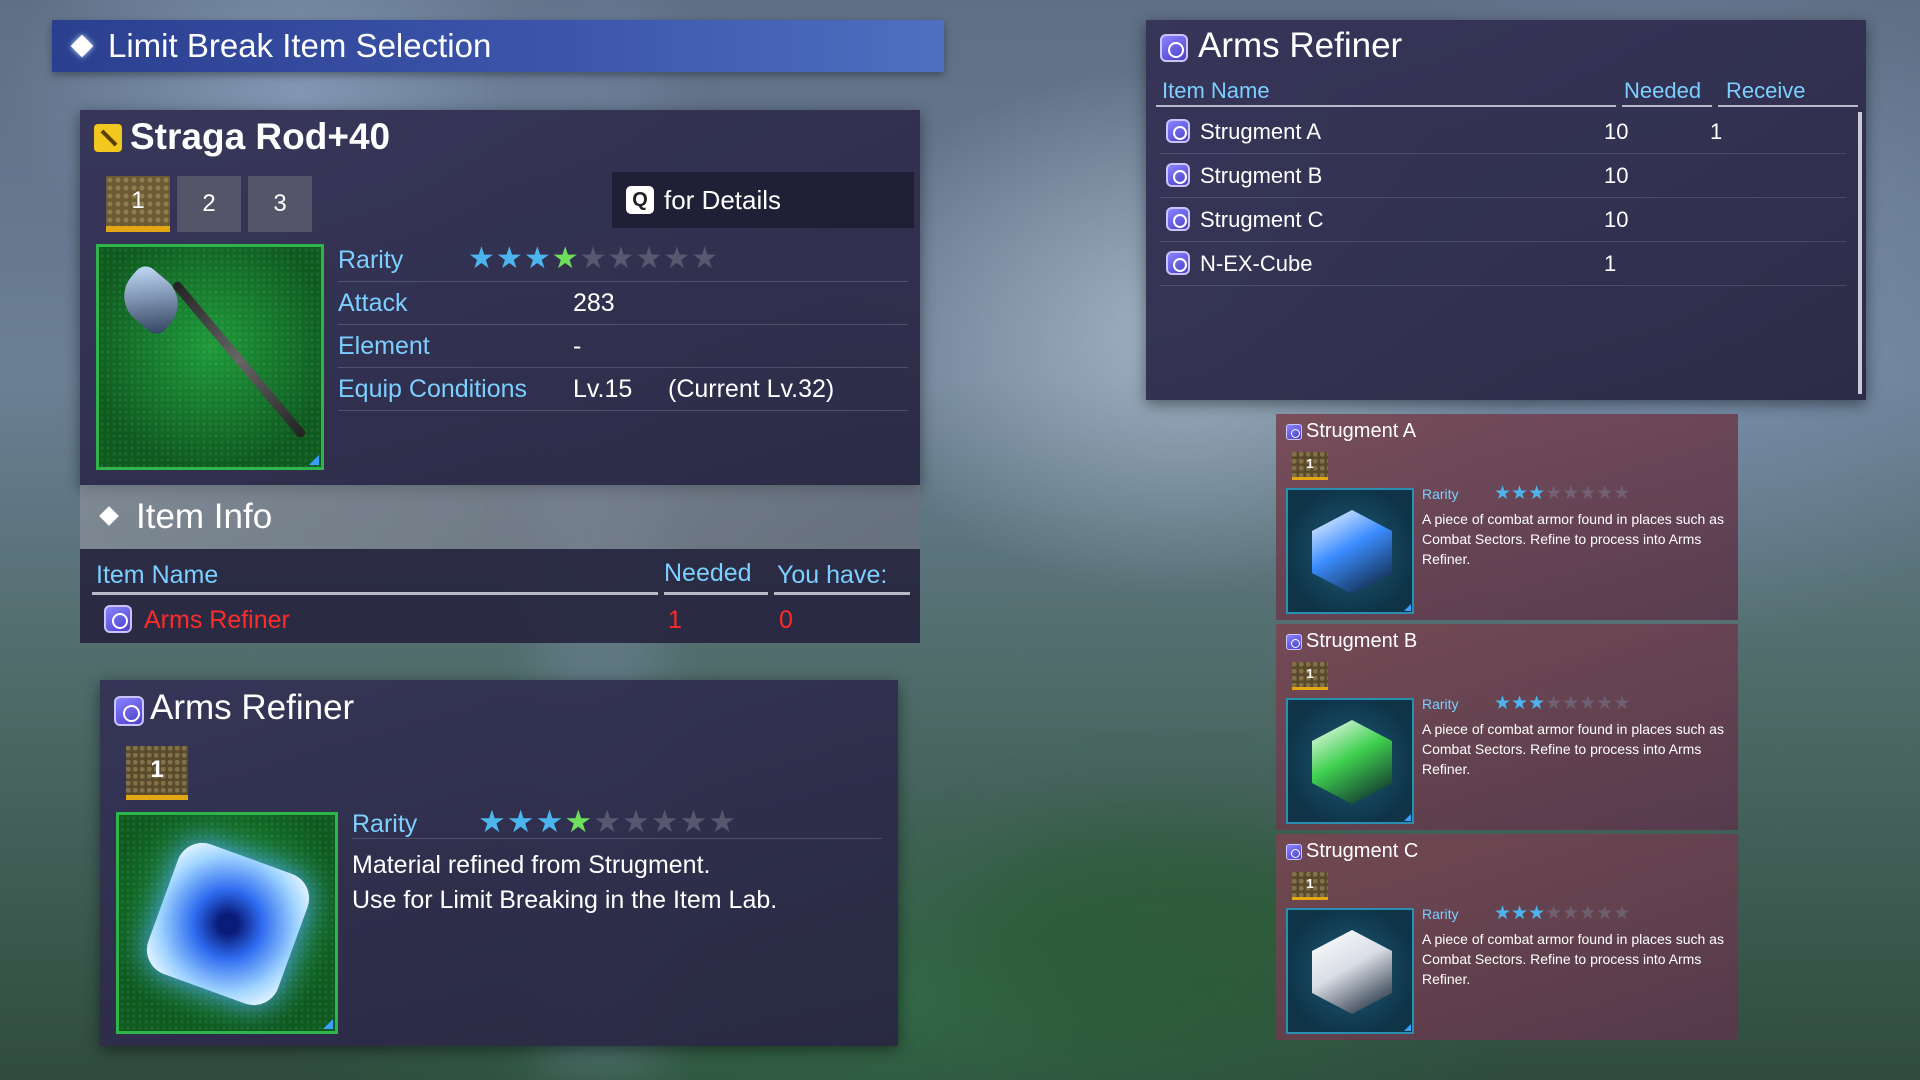  What do you see at coordinates (1562, 913) in the screenshot?
I see `rarity-stars: ★★★★★★★★` at bounding box center [1562, 913].